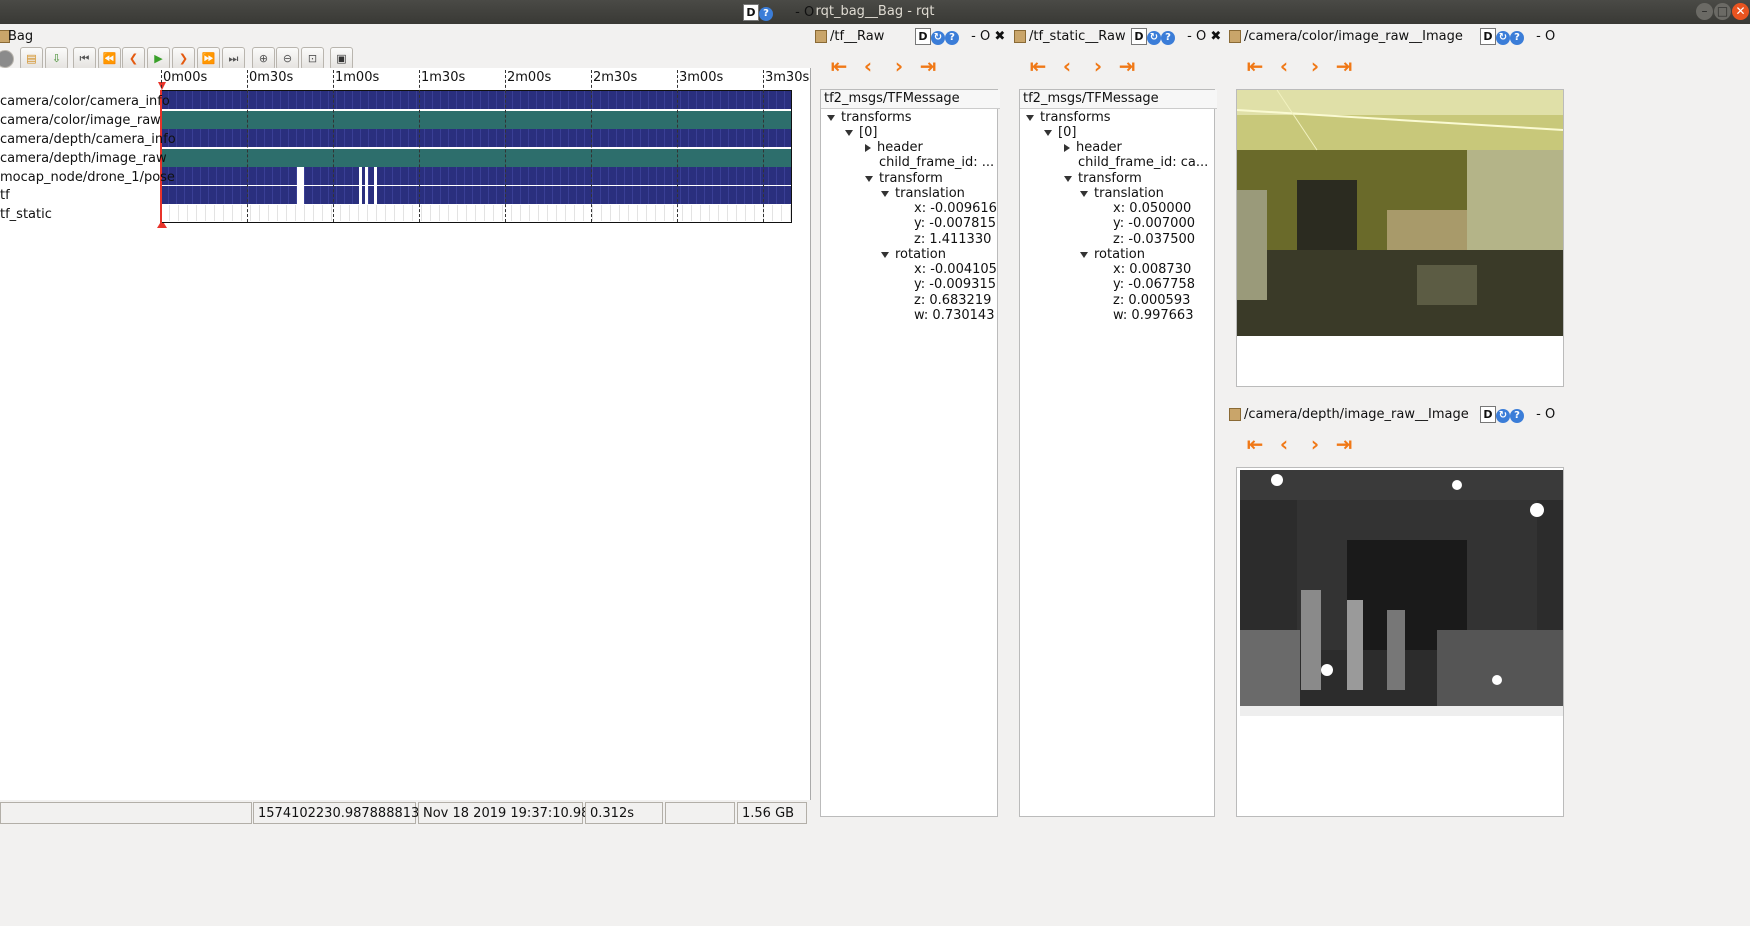 Image resolution: width=1750 pixels, height=926 pixels. I want to click on save-bag-button: ⇩, so click(56, 58).